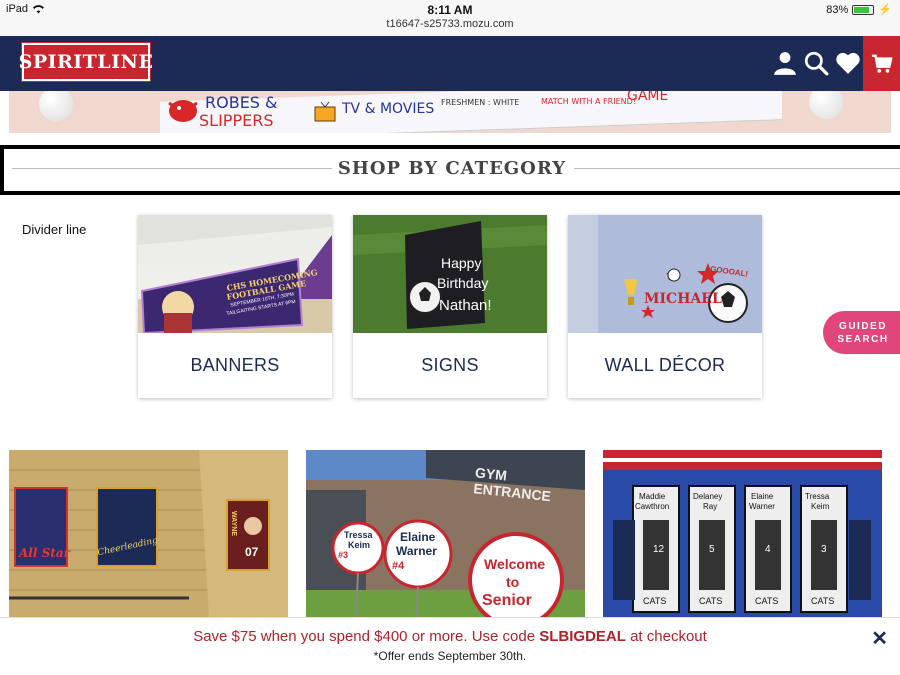  I want to click on guided-search-line2: SEARCH, so click(863, 339).